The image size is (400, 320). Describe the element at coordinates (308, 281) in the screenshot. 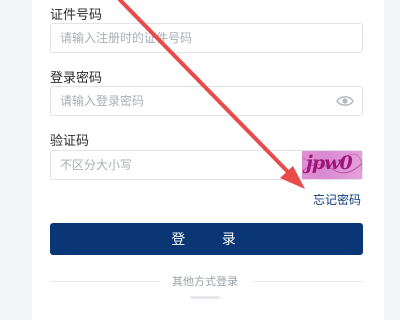

I see `divider-right` at that location.